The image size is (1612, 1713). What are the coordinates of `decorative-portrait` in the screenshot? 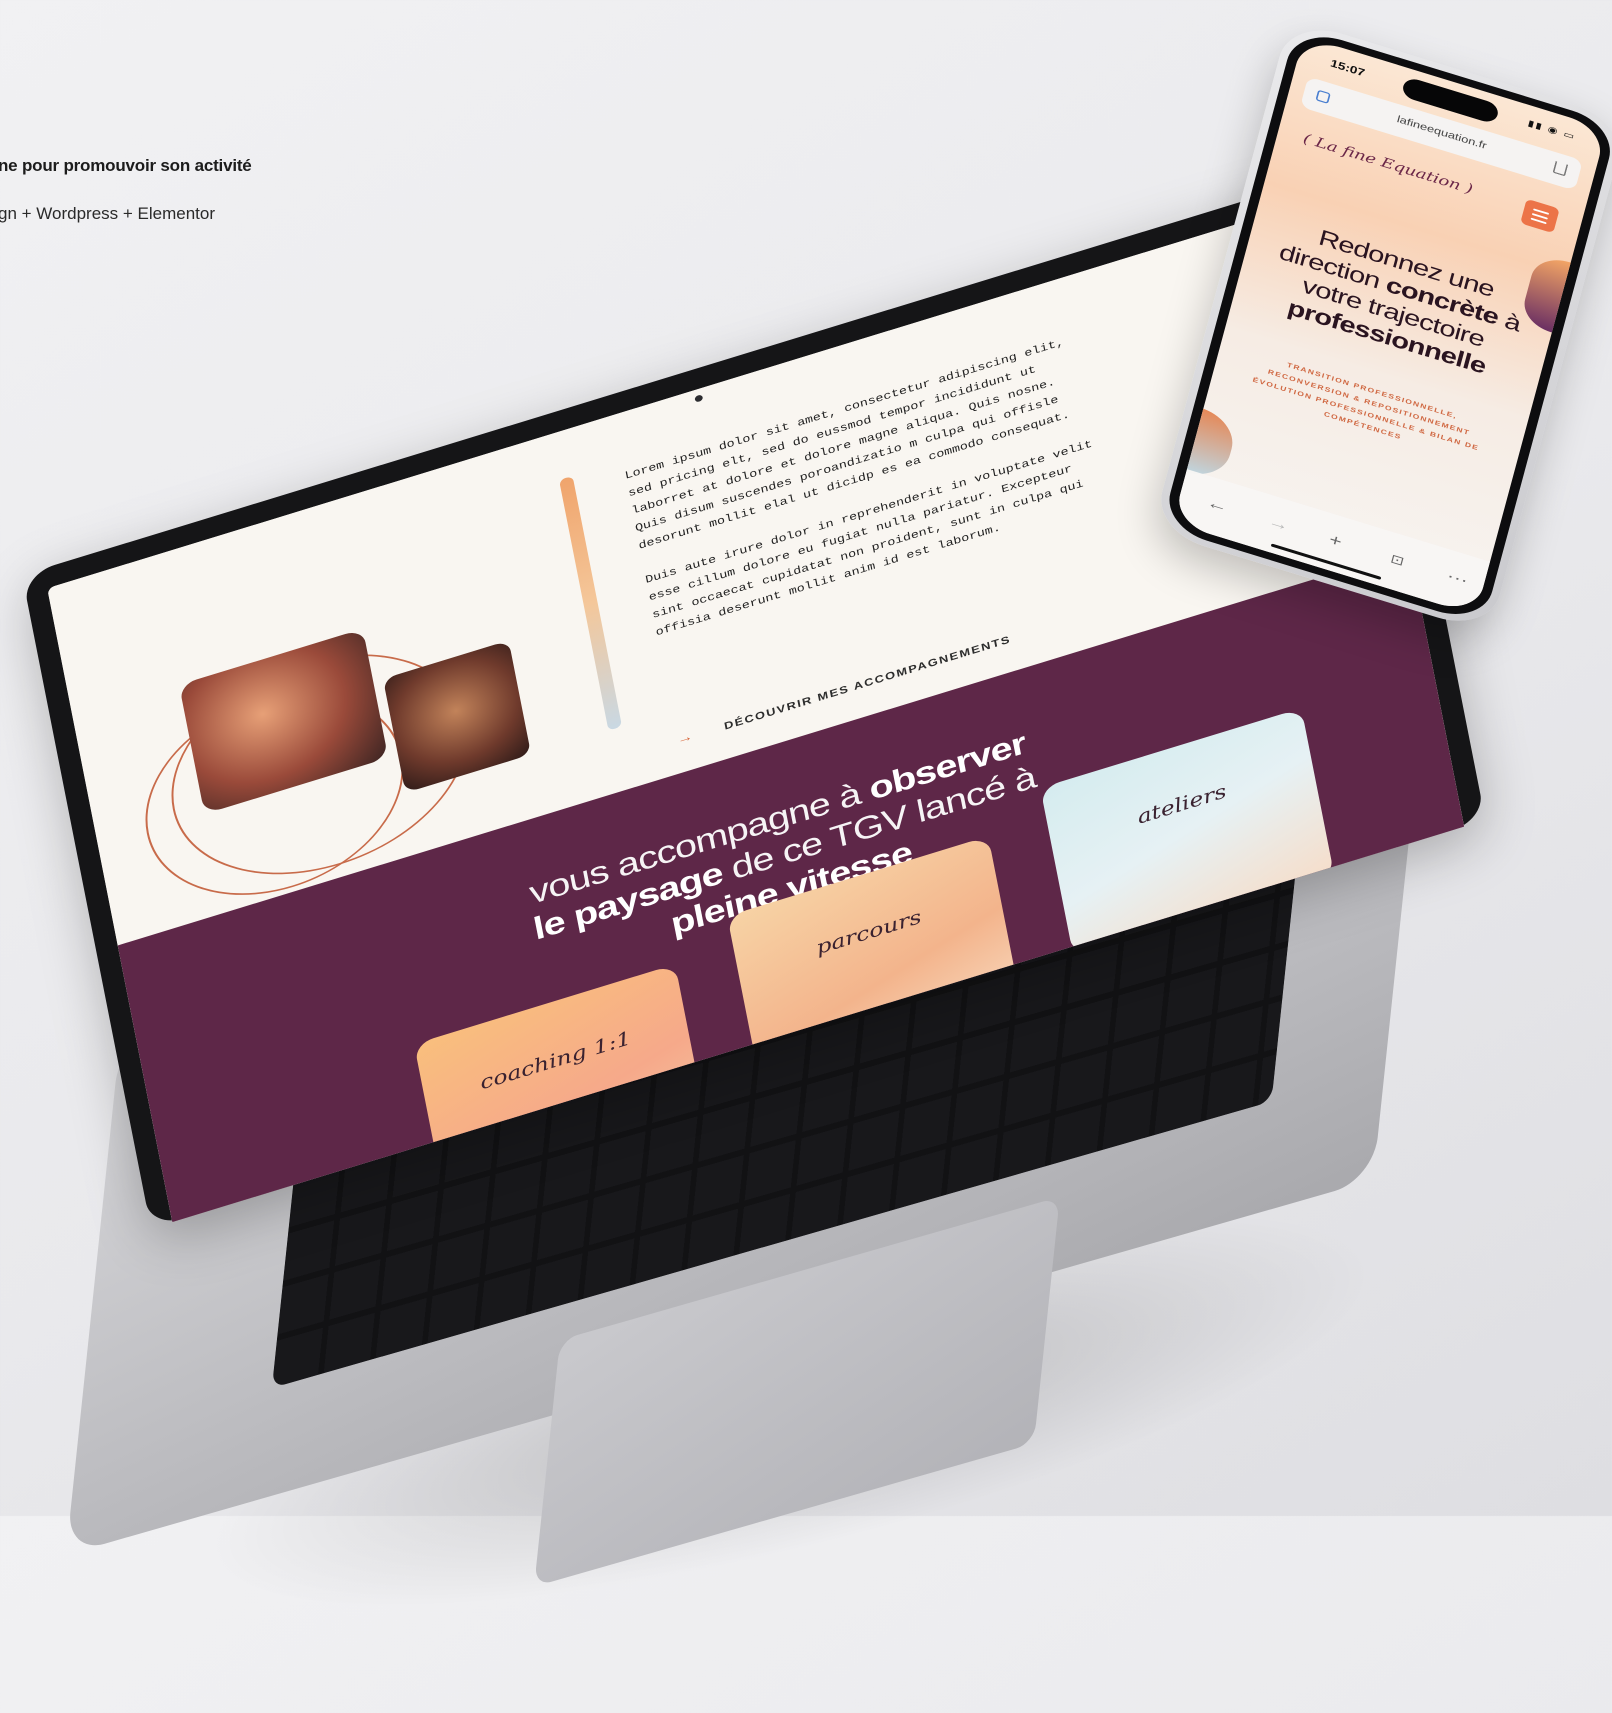 It's located at (1207, 444).